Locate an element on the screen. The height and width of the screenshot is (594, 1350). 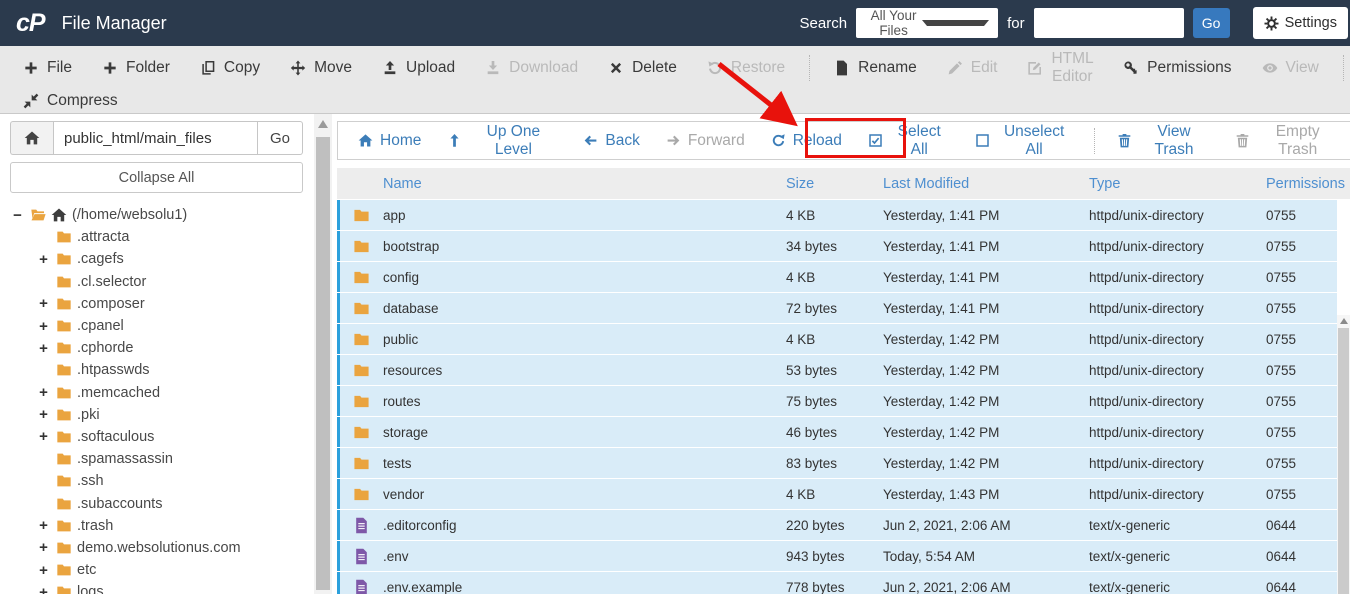
sidebar-scrollbar-thumb is located at coordinates (323, 363).